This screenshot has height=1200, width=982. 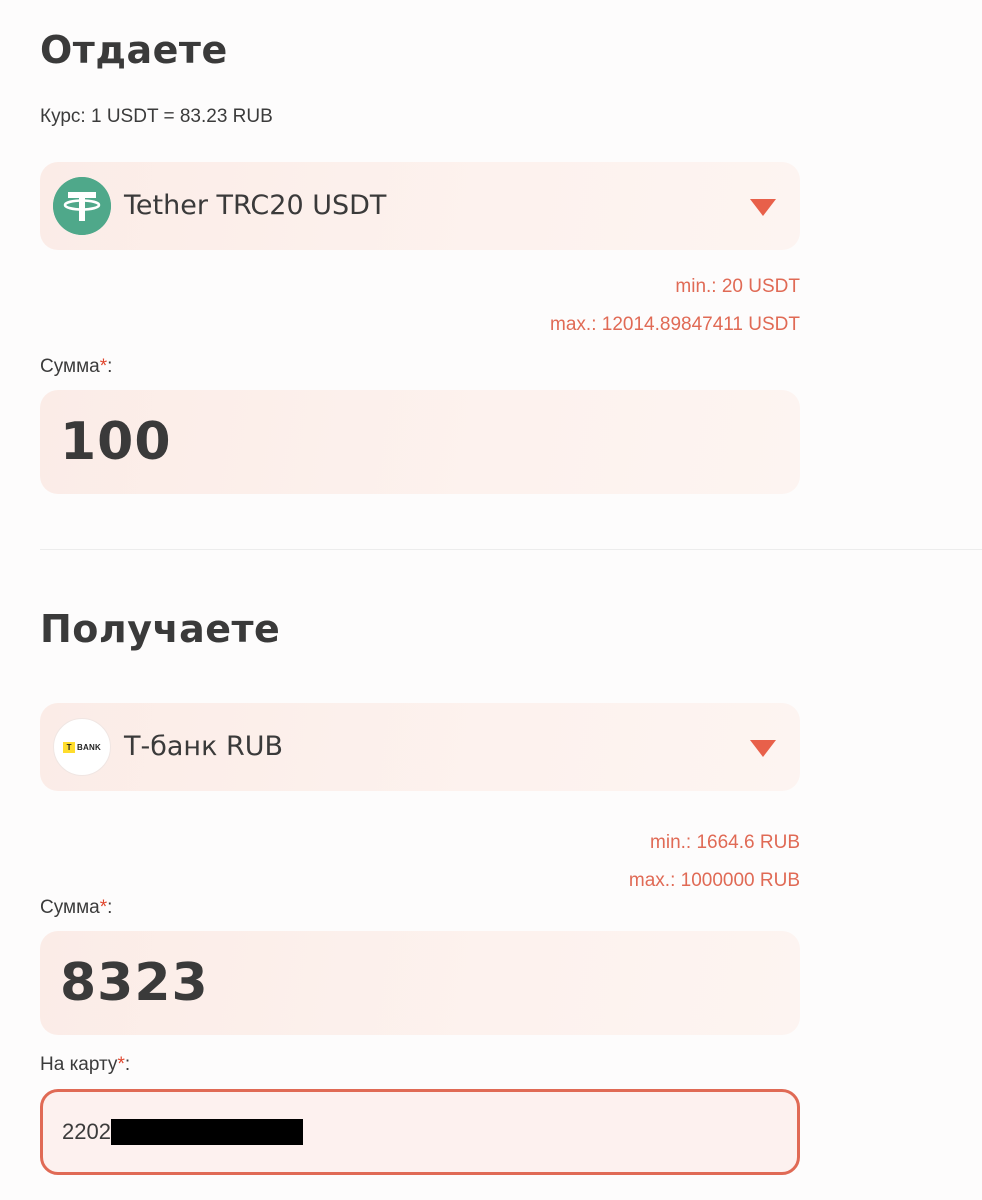 What do you see at coordinates (255, 205) in the screenshot?
I see `give-currency-label: Tether TRC20 USDT` at bounding box center [255, 205].